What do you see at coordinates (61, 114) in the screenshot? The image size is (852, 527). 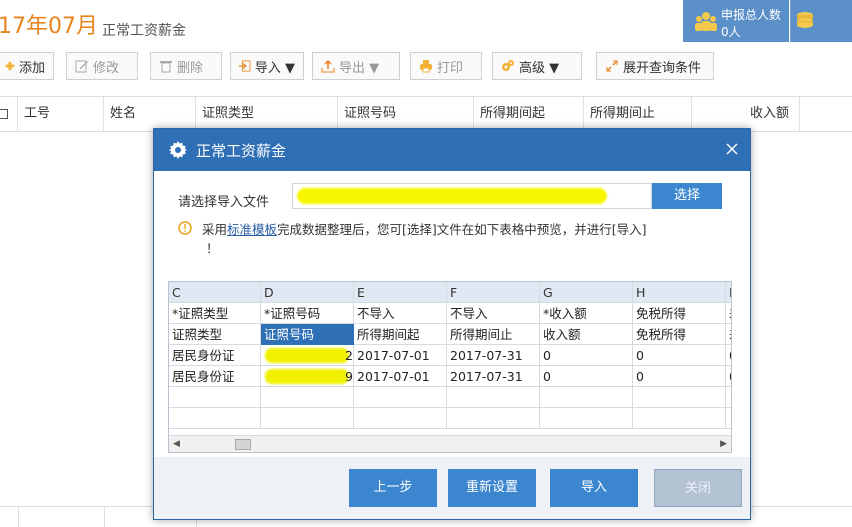 I see `col-employee-no: 工号` at bounding box center [61, 114].